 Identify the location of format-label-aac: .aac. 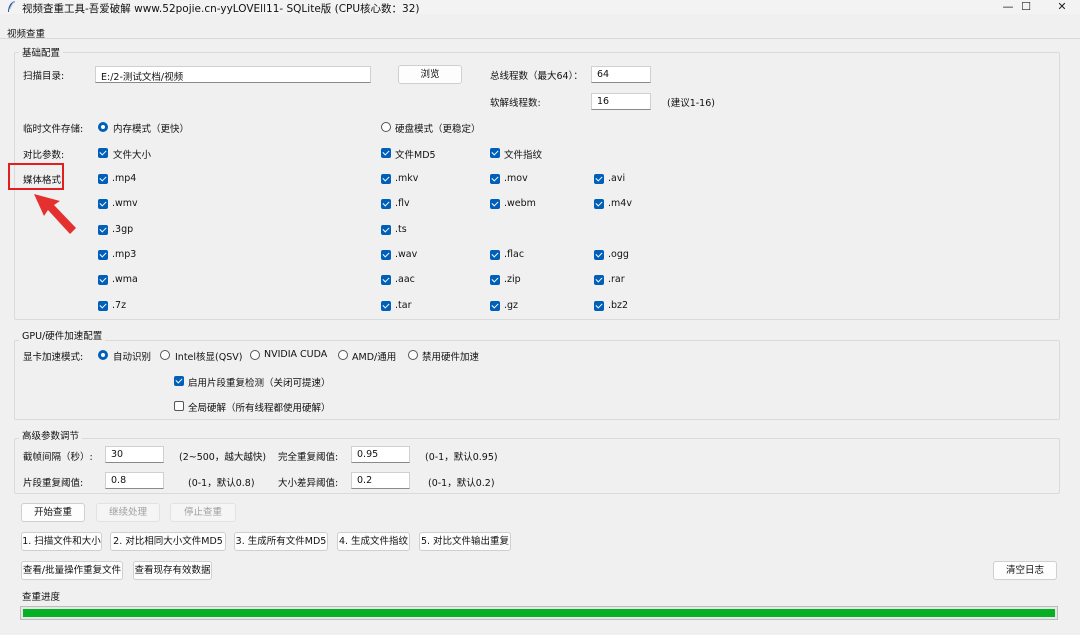
(405, 279).